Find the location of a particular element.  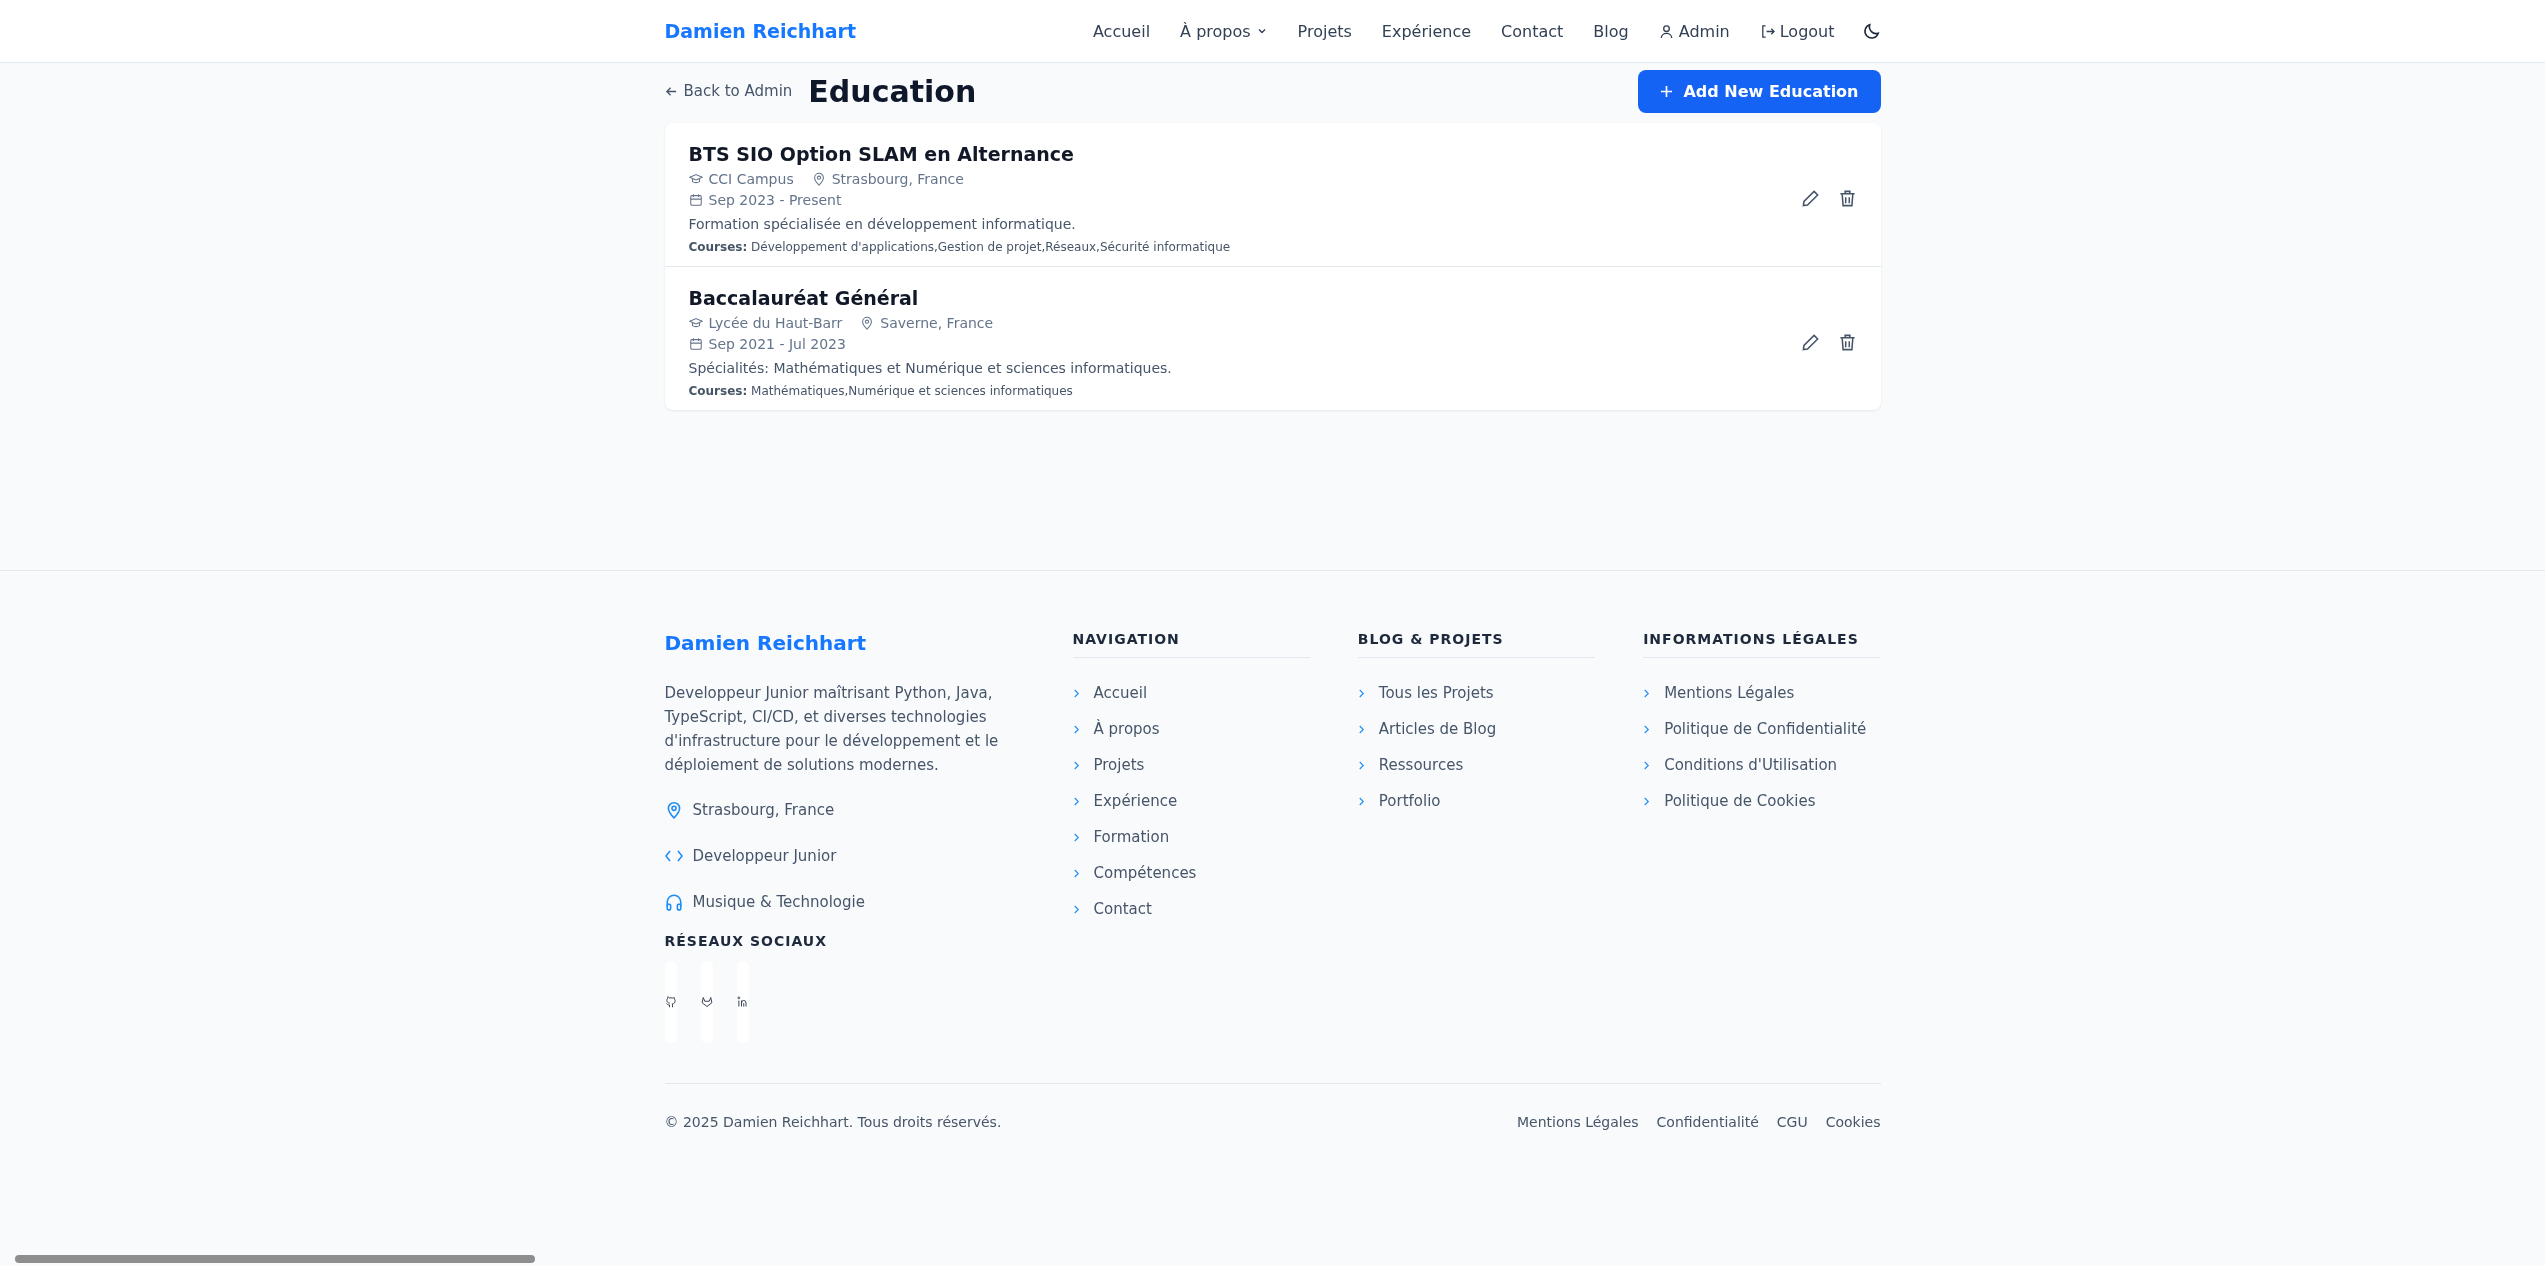

nav-link: Accueil is located at coordinates (1121, 31).